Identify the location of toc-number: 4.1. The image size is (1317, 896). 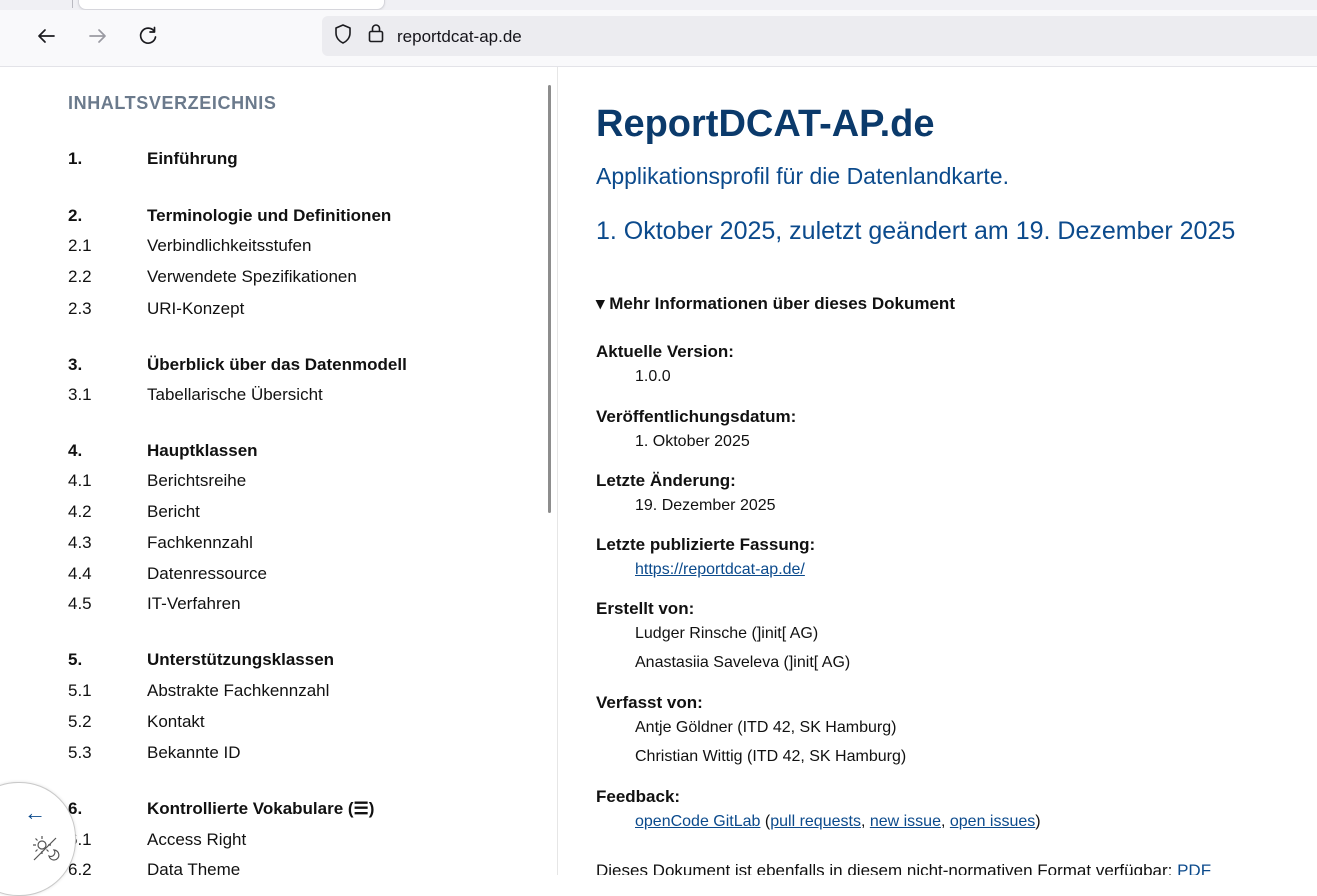
(80, 480).